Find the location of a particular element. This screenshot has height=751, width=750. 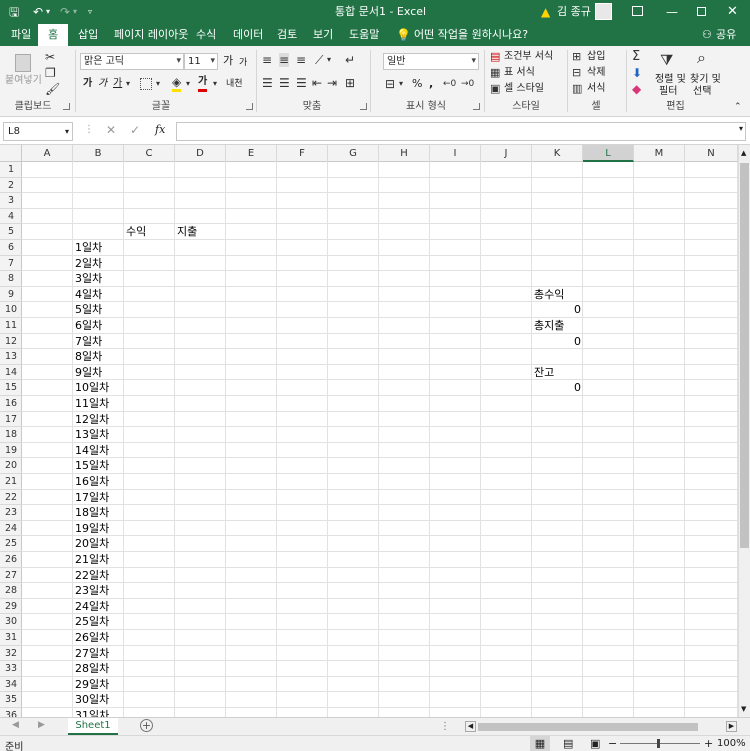

font-color-button: 가 is located at coordinates (203, 83).